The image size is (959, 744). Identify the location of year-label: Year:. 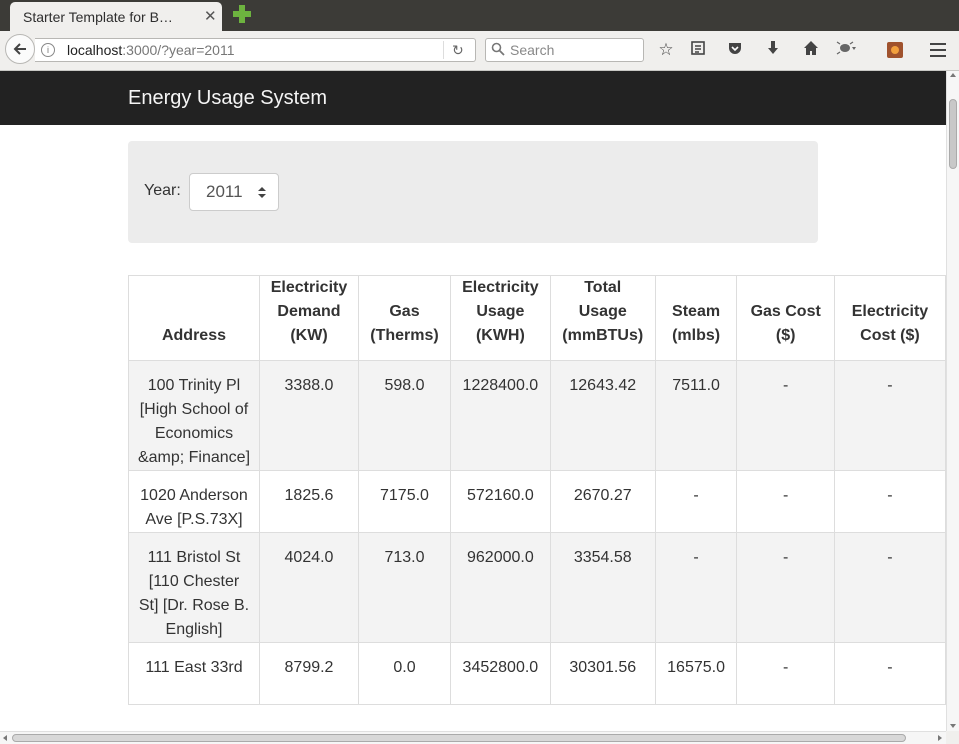
(162, 190).